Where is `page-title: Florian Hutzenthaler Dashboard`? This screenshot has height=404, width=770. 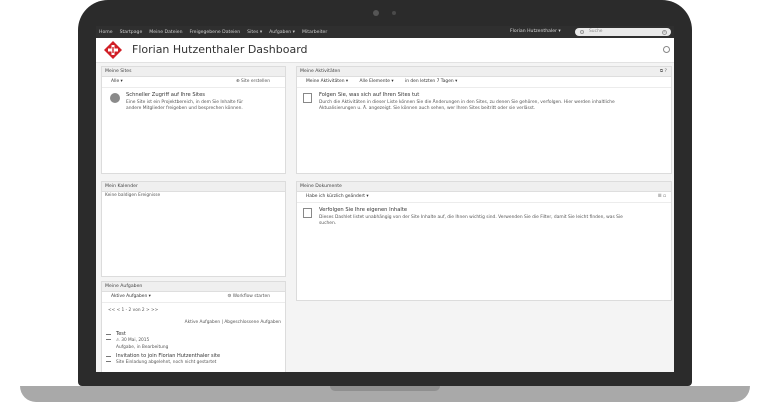 page-title: Florian Hutzenthaler Dashboard is located at coordinates (220, 49).